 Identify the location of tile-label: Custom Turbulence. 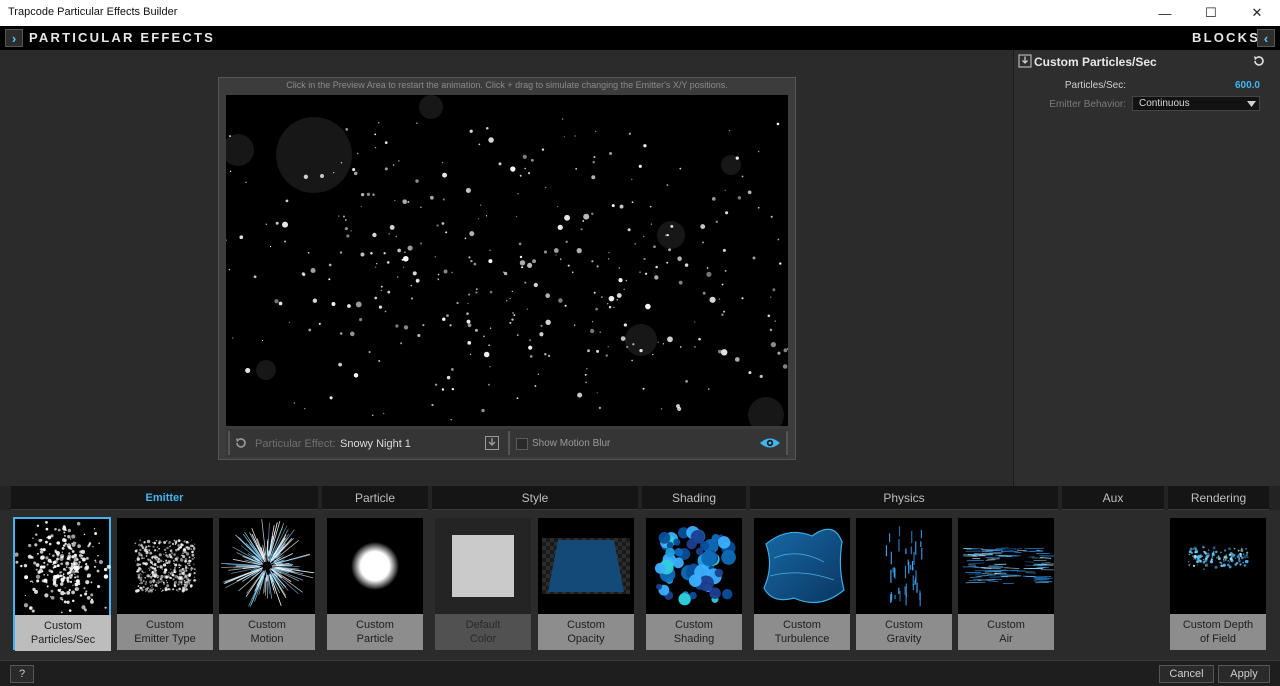
(802, 632).